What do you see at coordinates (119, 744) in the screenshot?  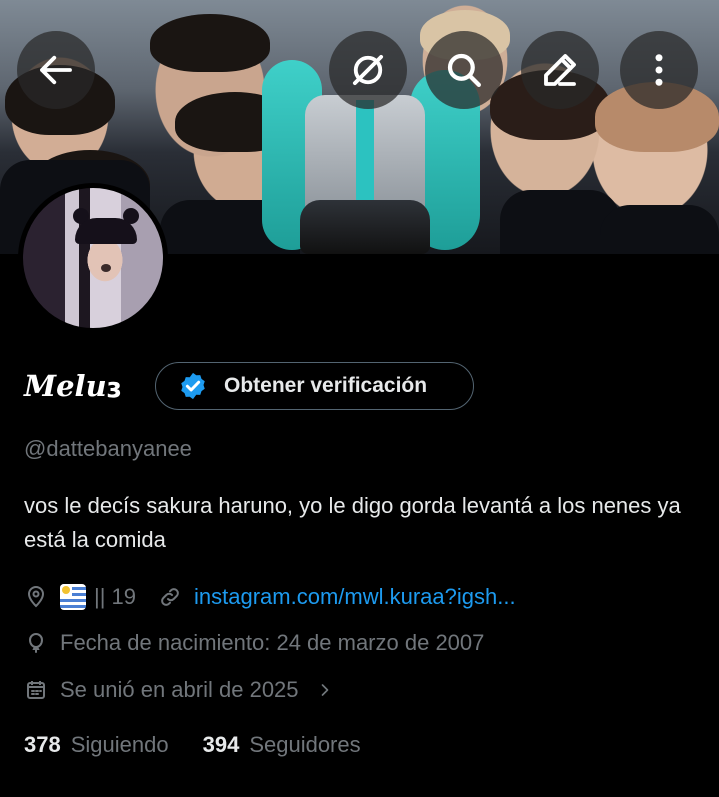 I see `following-label: Siguiendo` at bounding box center [119, 744].